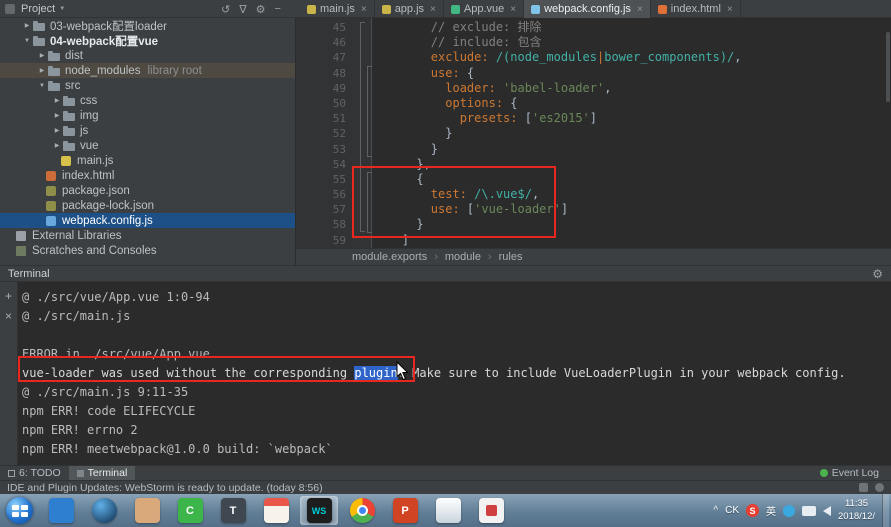  I want to click on tab-label: app.js, so click(409, 9).